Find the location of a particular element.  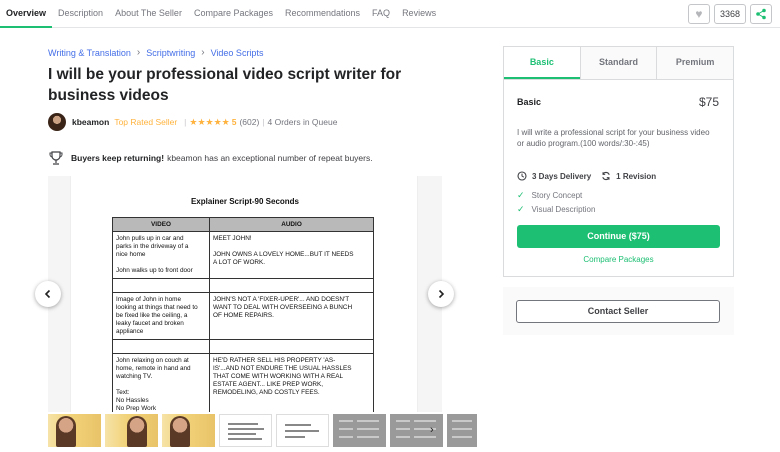

gallery-prev-button is located at coordinates (48, 294).